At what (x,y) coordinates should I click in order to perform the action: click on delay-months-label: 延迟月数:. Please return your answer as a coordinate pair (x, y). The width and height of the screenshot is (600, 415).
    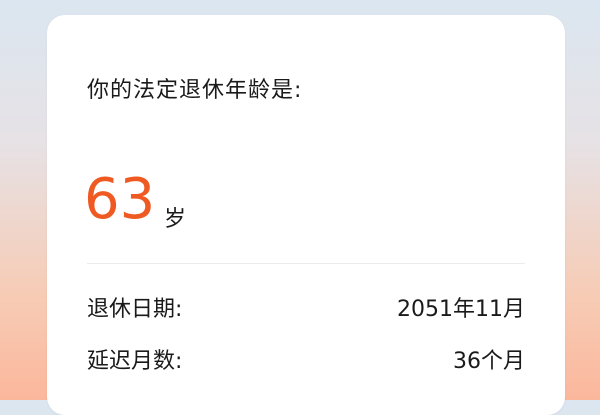
    Looking at the image, I should click on (135, 361).